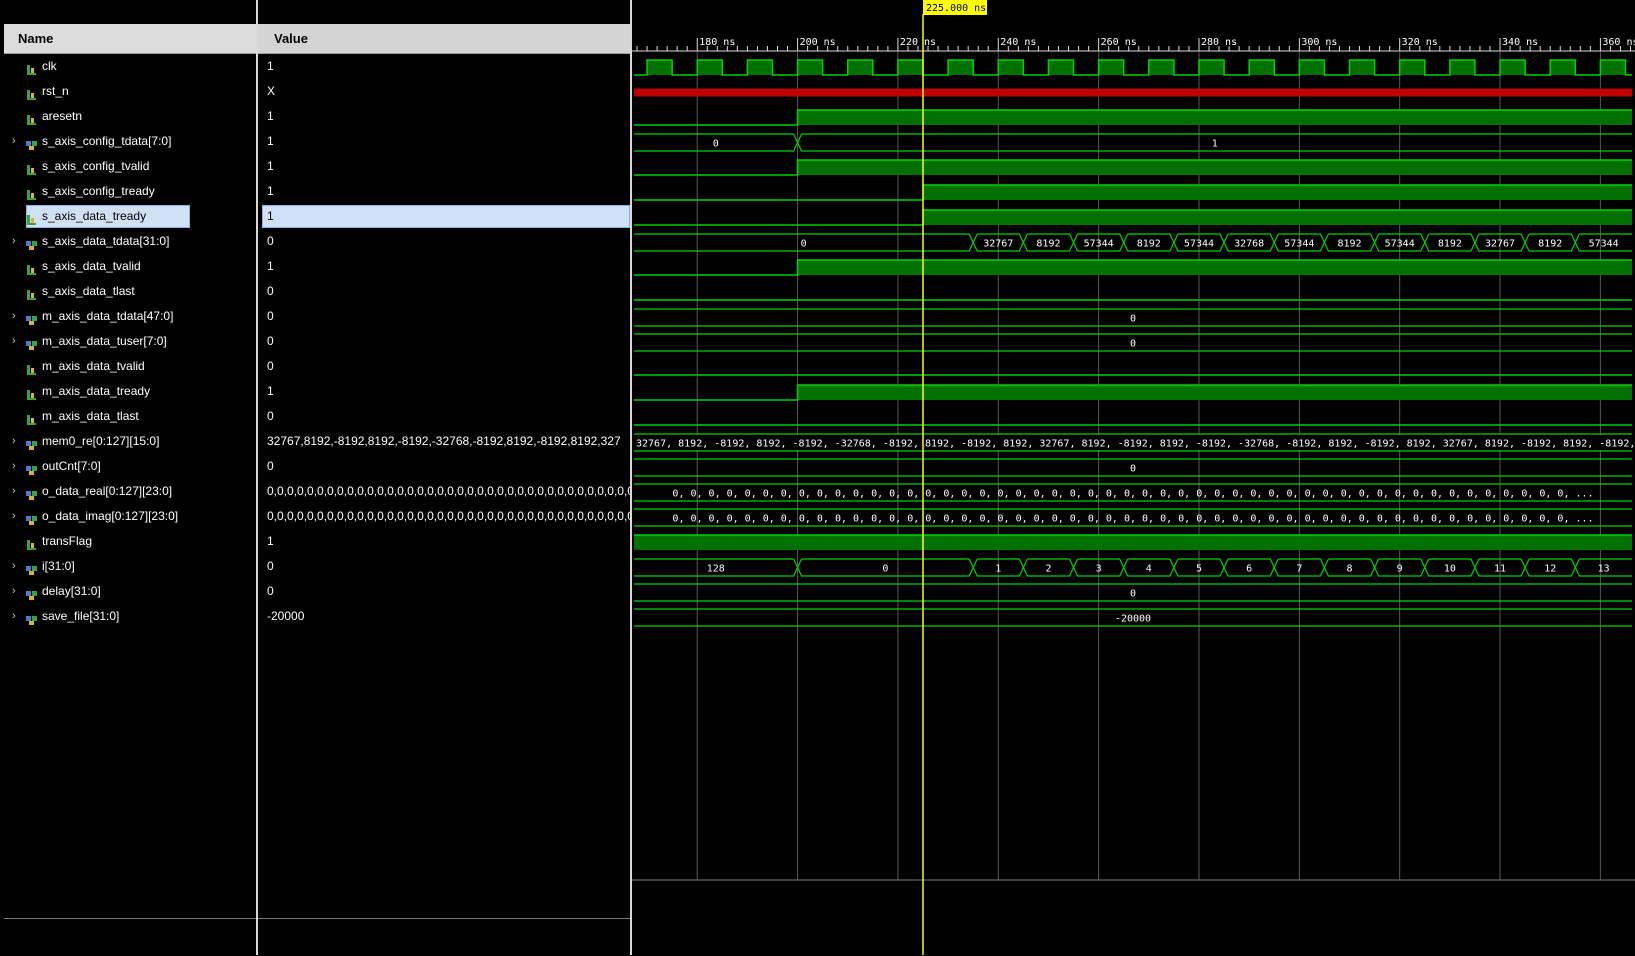 The height and width of the screenshot is (956, 1635). I want to click on signal-row: › mem0_re[0:127][15:0], so click(128, 441).